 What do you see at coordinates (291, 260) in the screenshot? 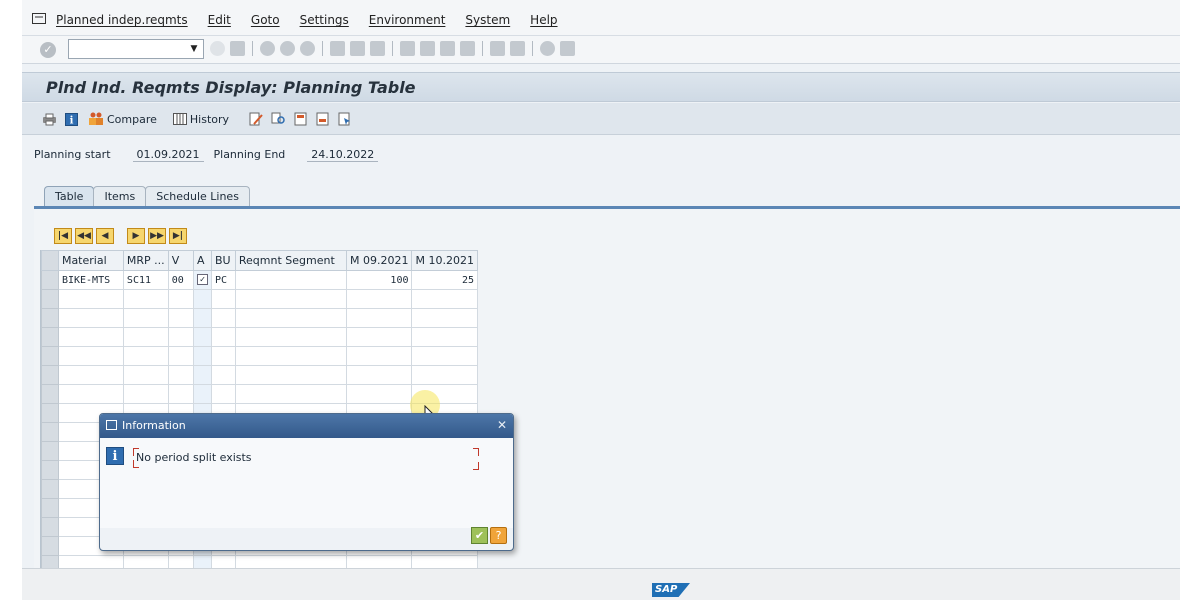
I see `col-reqmnt-segment: Reqmnt Segment` at bounding box center [291, 260].